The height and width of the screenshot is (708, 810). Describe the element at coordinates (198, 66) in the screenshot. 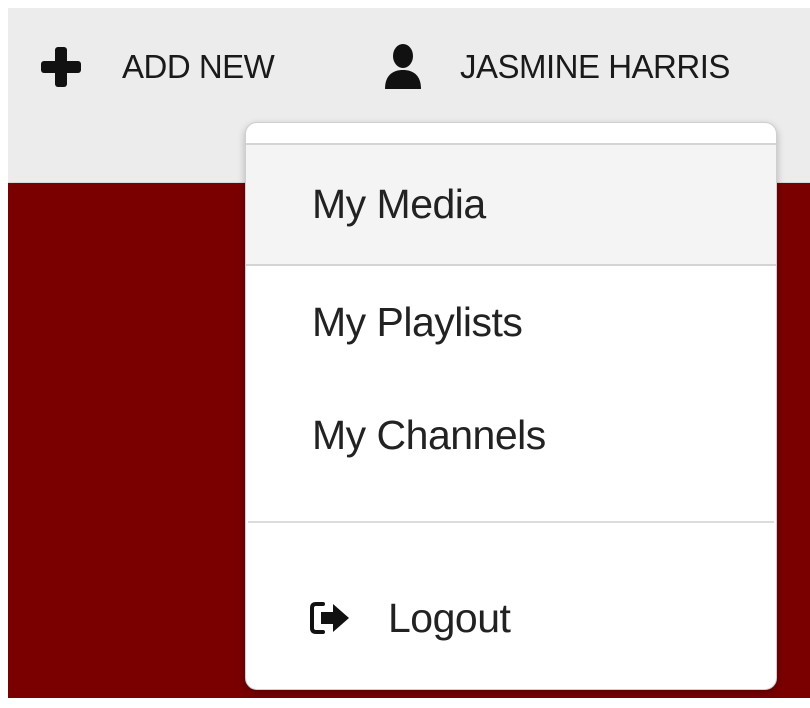

I see `add-new-label: ADD NEW` at that location.